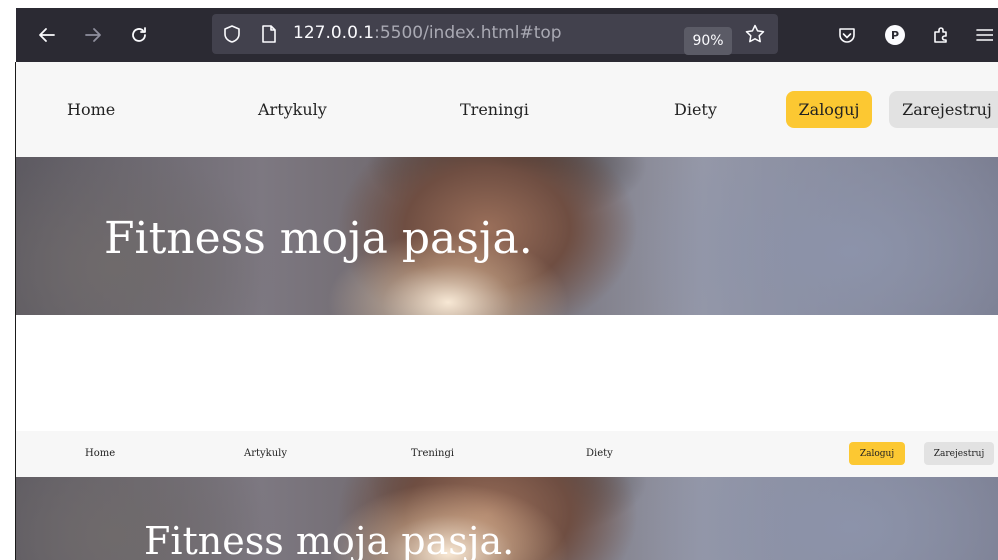 This screenshot has width=998, height=560. I want to click on reload-icon, so click(139, 35).